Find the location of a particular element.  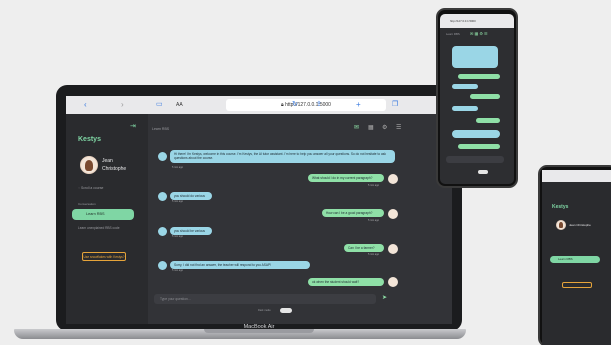

settings-icon: ⚙ is located at coordinates (384, 127).